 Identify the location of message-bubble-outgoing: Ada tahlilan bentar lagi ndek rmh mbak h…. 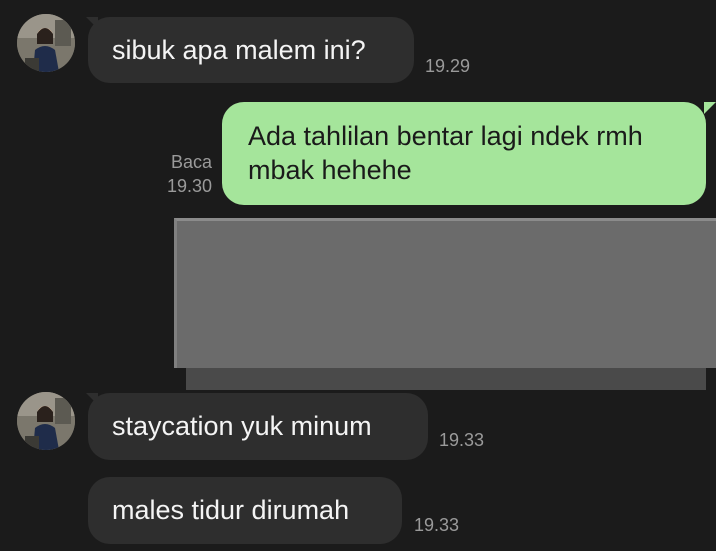
(464, 153).